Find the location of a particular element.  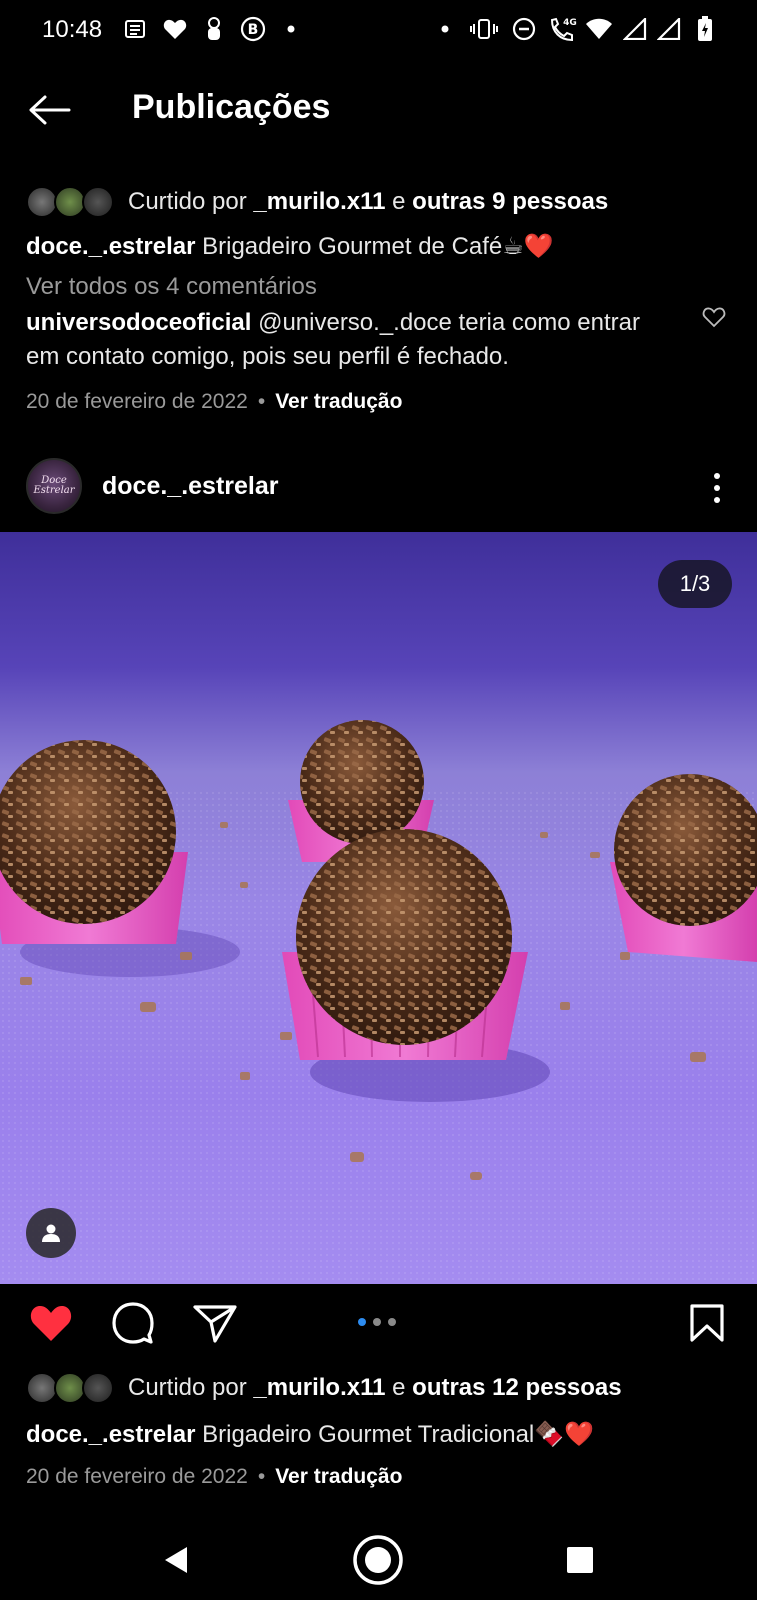

volte-call-icon: 4G is located at coordinates (563, 29).